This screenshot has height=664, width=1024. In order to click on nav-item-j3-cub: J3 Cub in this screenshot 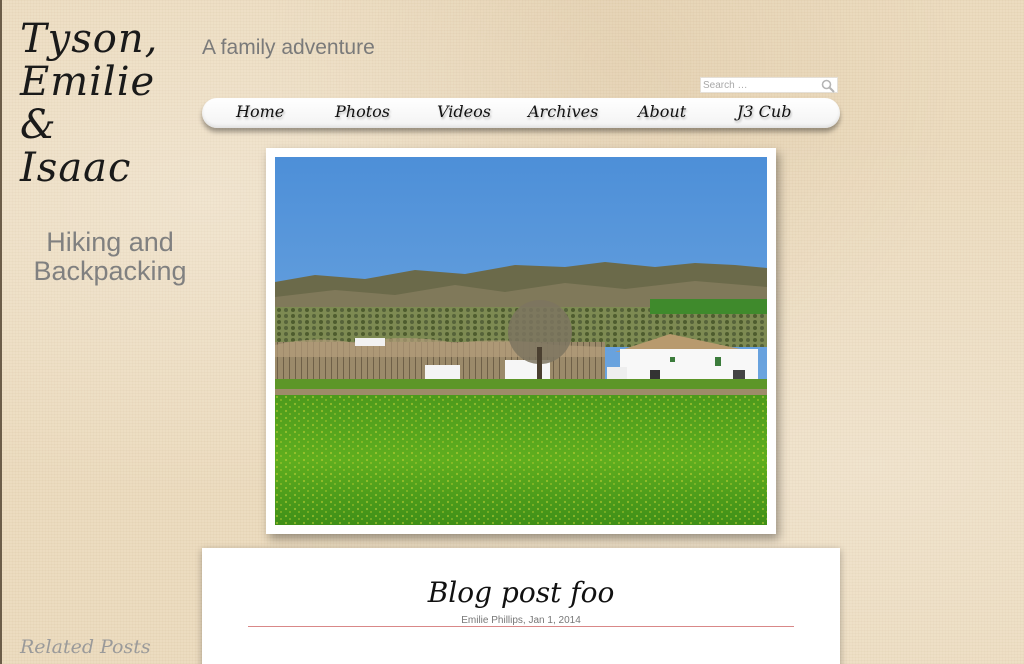, I will do `click(764, 111)`.